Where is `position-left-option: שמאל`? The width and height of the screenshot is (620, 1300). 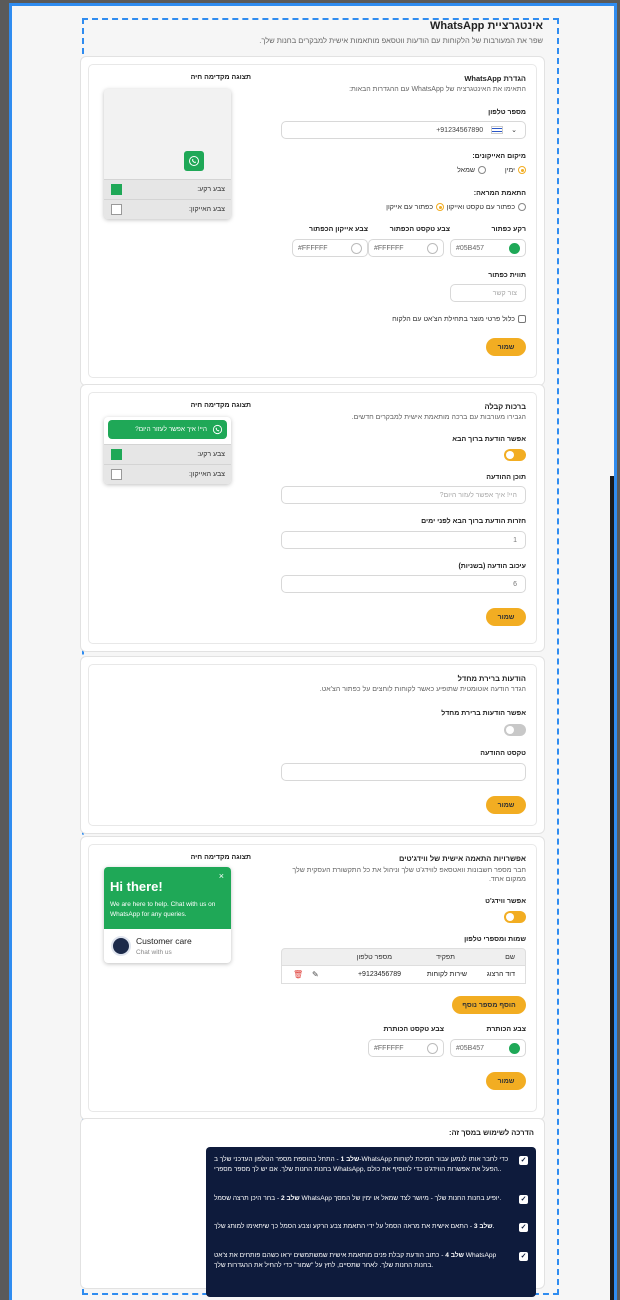
position-left-option: שמאל is located at coordinates (471, 170).